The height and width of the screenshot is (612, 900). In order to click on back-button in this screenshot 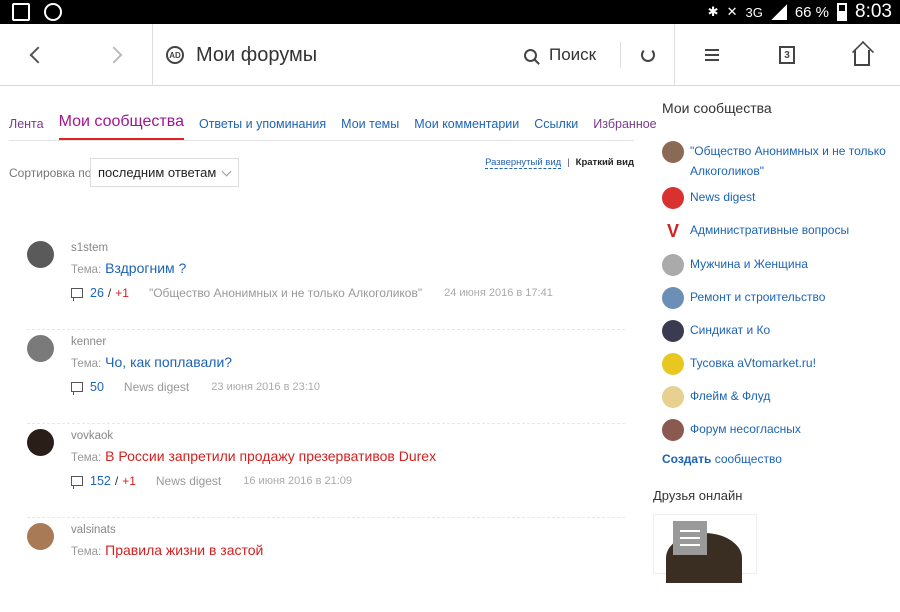, I will do `click(38, 55)`.